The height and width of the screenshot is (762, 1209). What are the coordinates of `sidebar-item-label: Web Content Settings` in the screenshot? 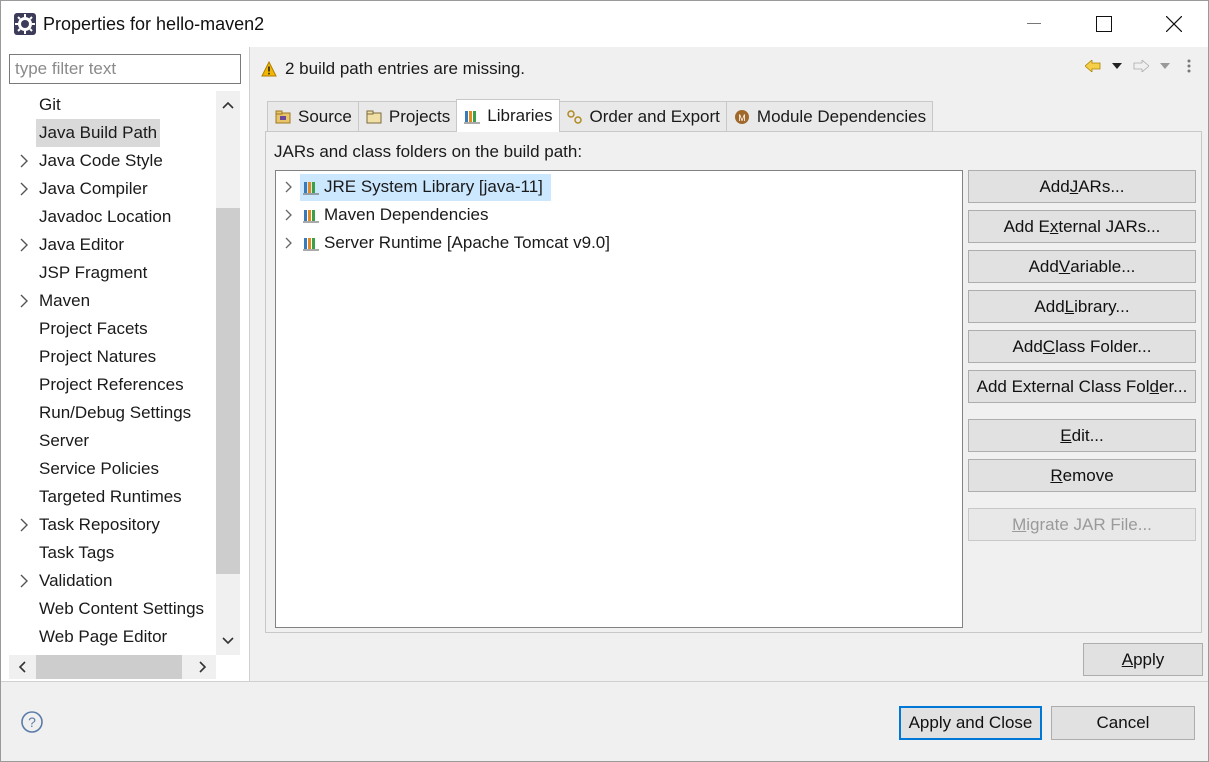 It's located at (122, 608).